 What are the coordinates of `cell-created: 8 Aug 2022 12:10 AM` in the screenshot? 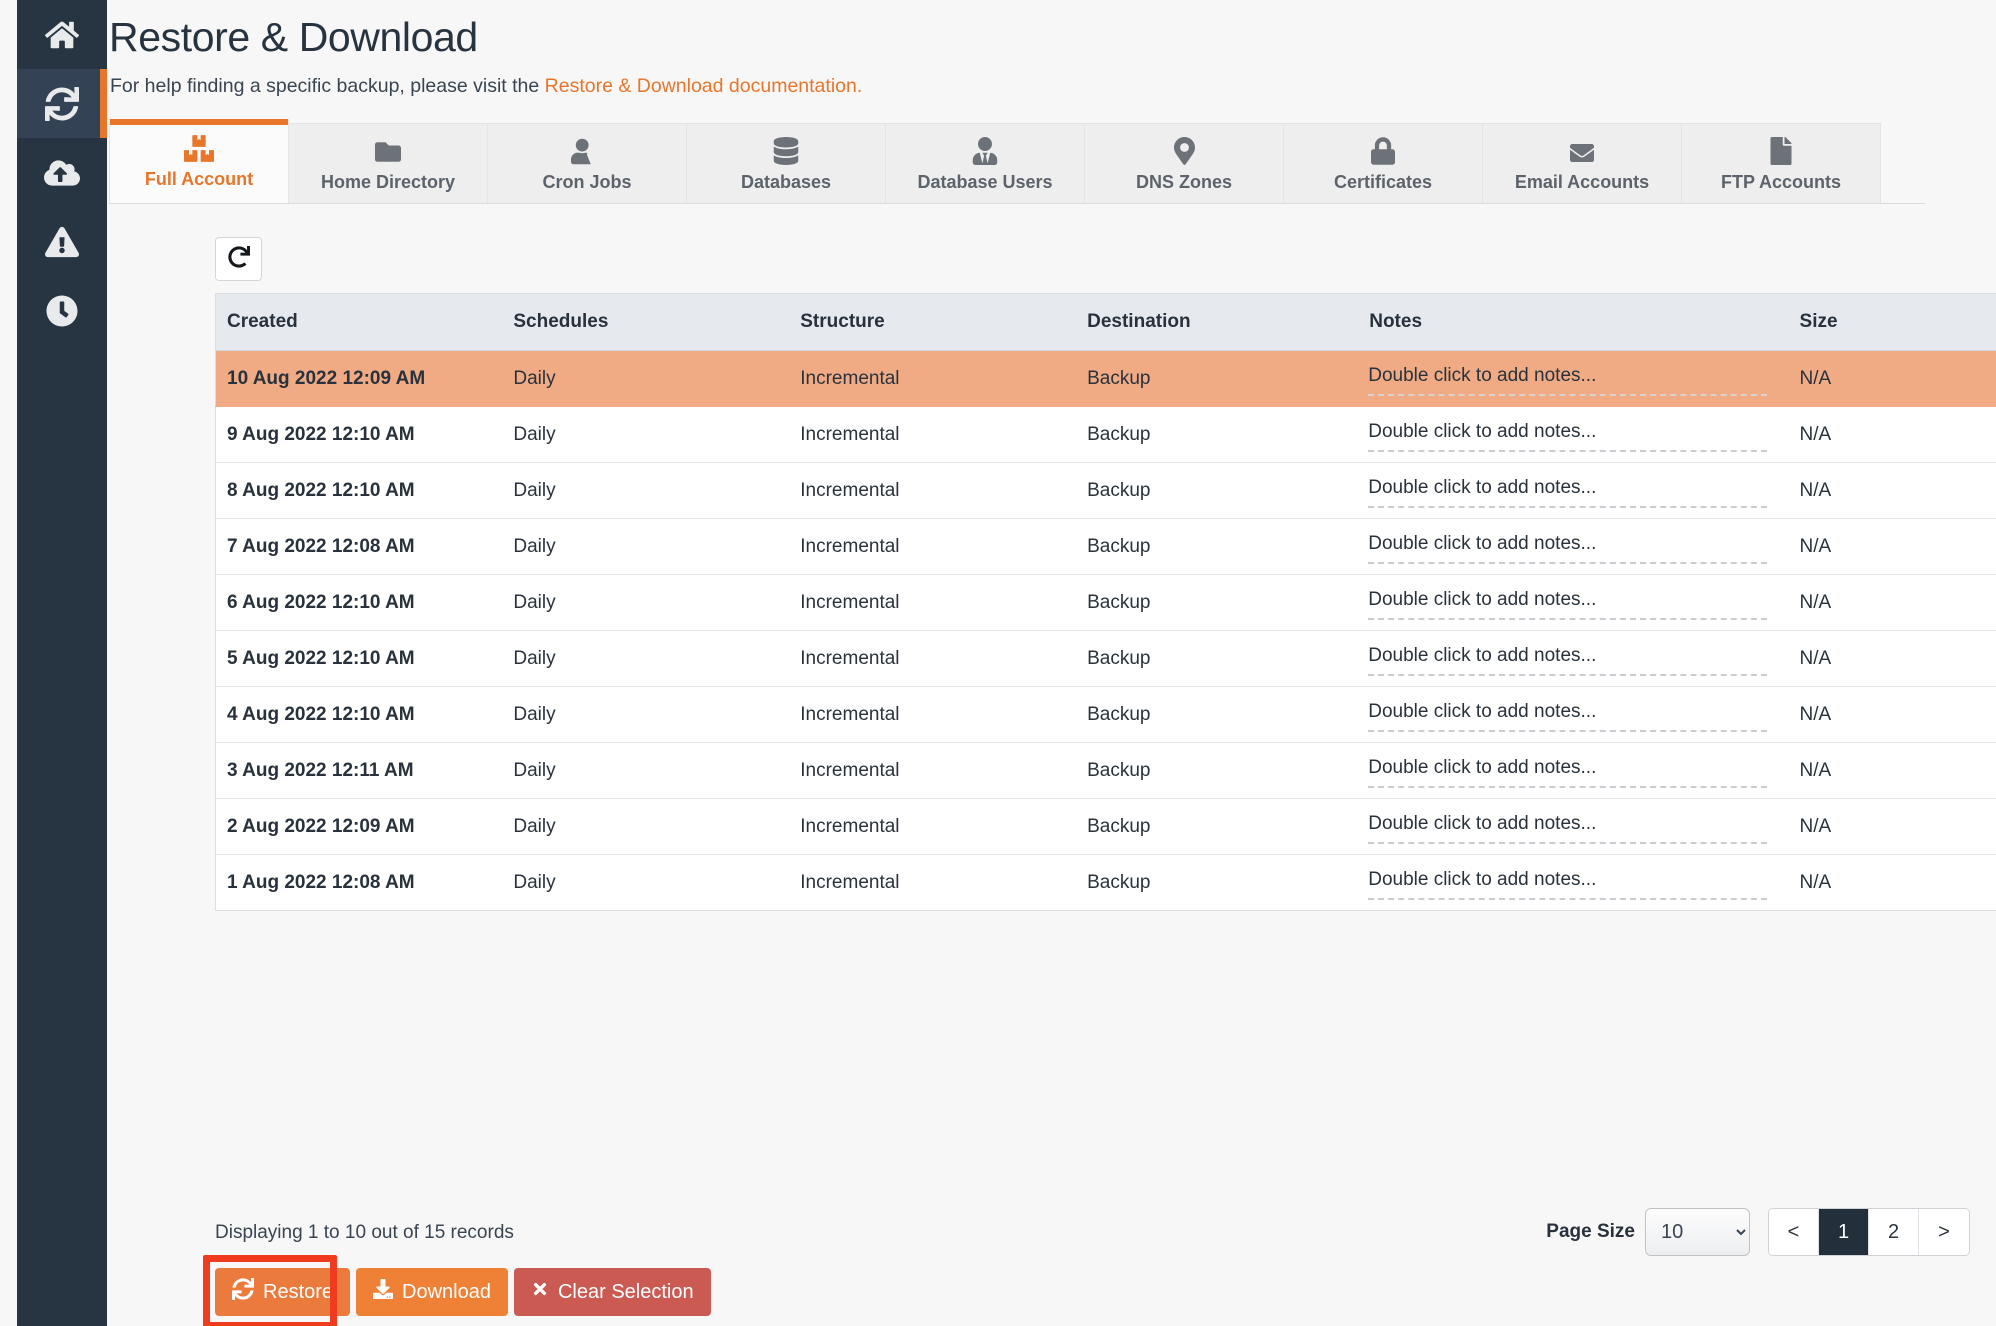 It's located at (359, 490).